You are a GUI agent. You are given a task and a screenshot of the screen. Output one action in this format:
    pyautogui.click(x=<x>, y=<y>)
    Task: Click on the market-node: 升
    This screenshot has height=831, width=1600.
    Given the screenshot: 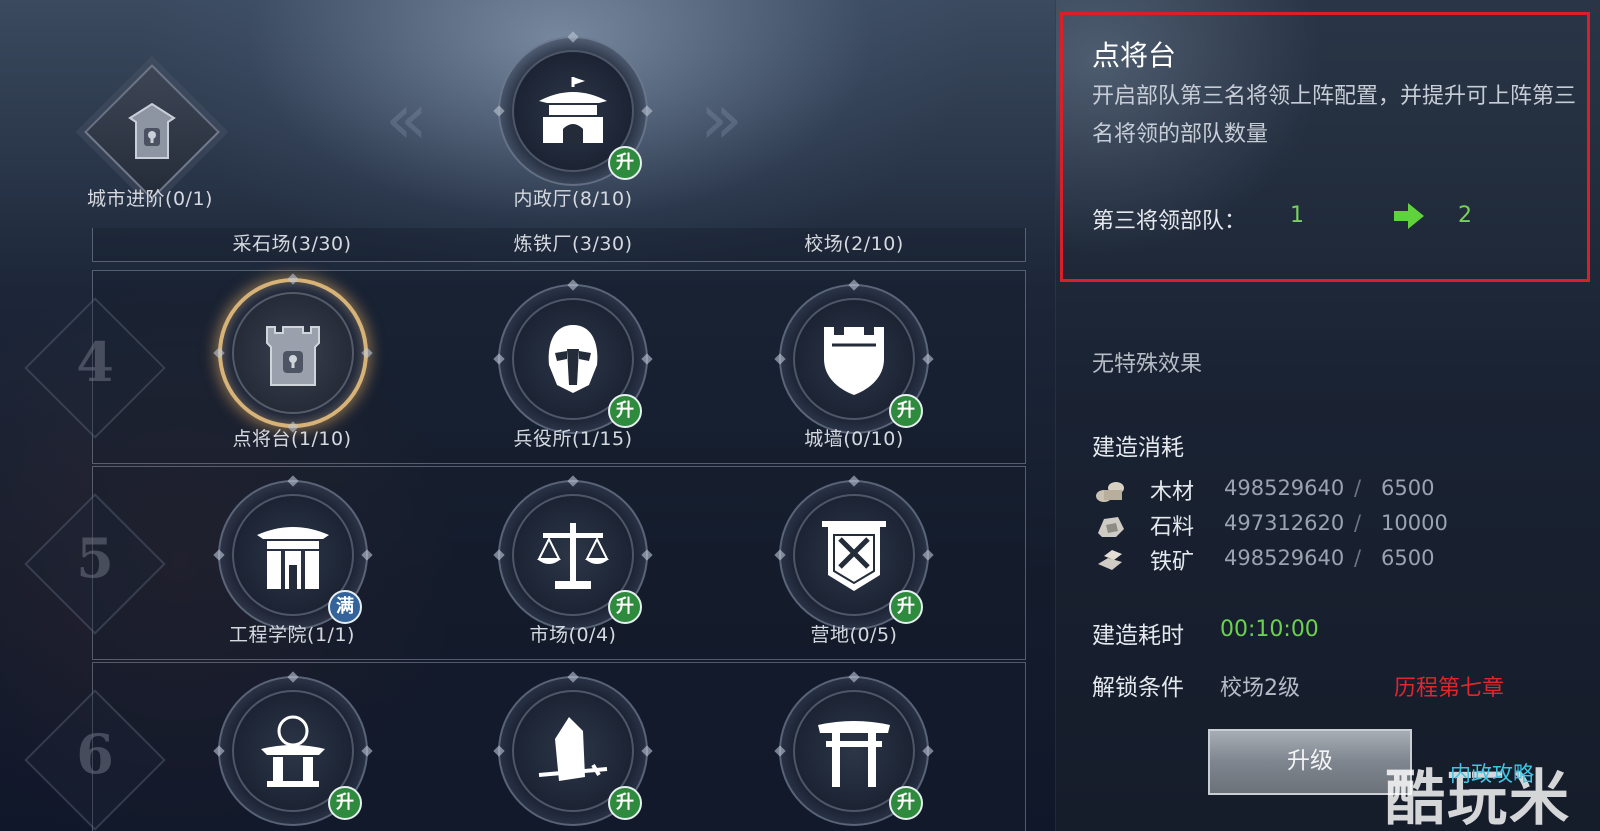 What is the action you would take?
    pyautogui.click(x=573, y=552)
    